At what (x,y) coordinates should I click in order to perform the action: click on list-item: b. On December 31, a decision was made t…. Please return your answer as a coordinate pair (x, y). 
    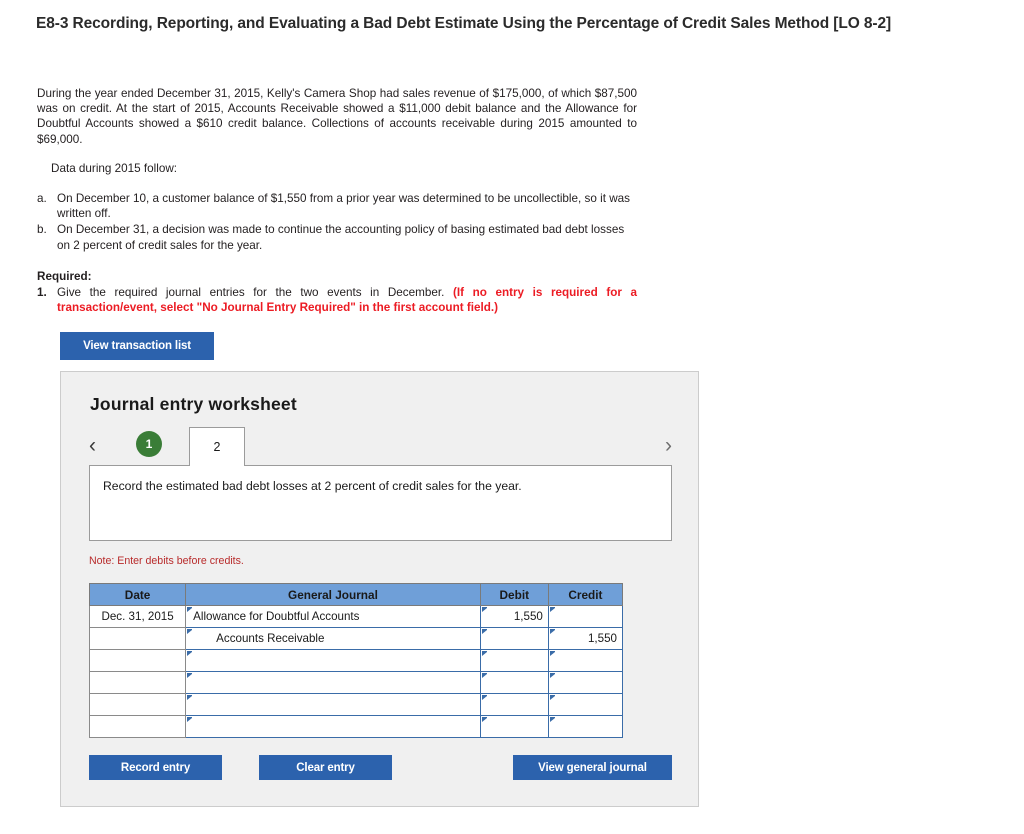
    Looking at the image, I should click on (337, 237).